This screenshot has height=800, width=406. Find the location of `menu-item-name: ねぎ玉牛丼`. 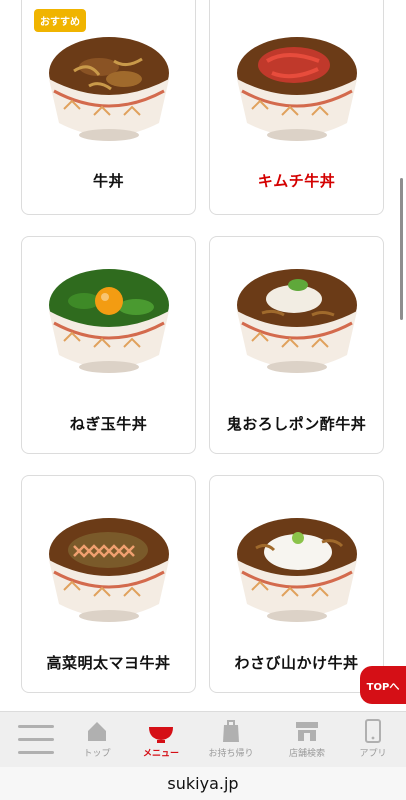

menu-item-name: ねぎ玉牛丼 is located at coordinates (108, 424).